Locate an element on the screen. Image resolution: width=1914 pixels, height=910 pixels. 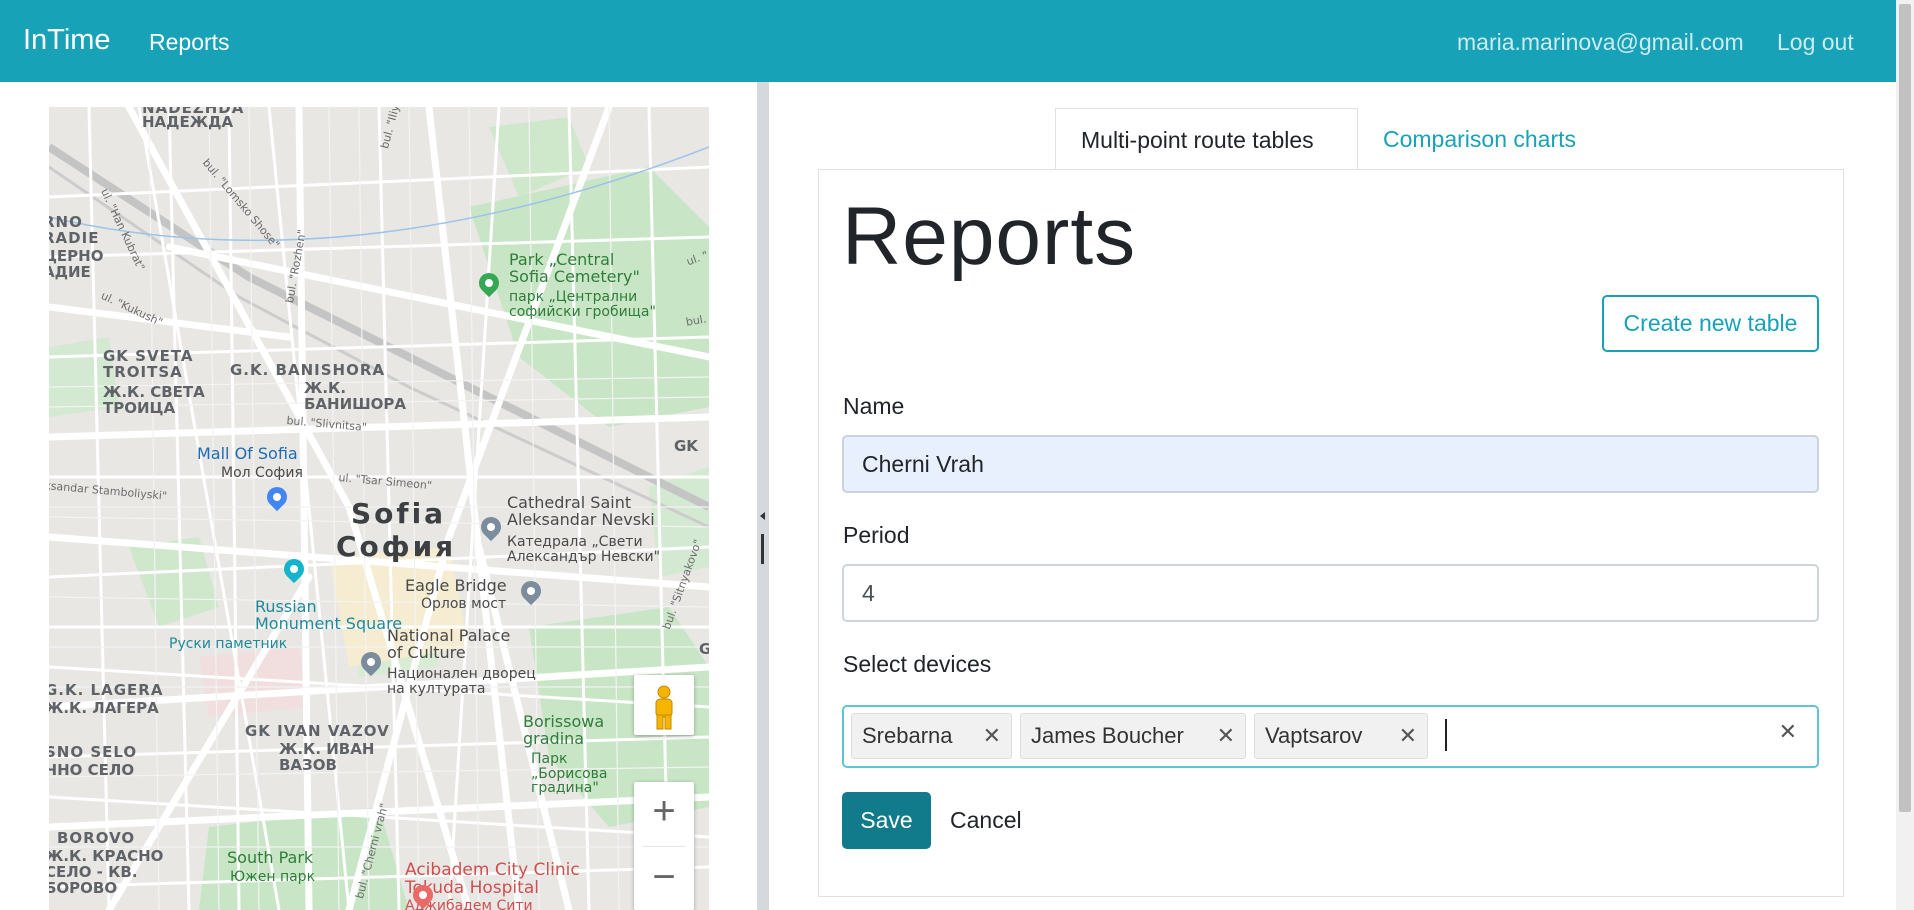
map-label-mall-bg: Мол София is located at coordinates (262, 473).